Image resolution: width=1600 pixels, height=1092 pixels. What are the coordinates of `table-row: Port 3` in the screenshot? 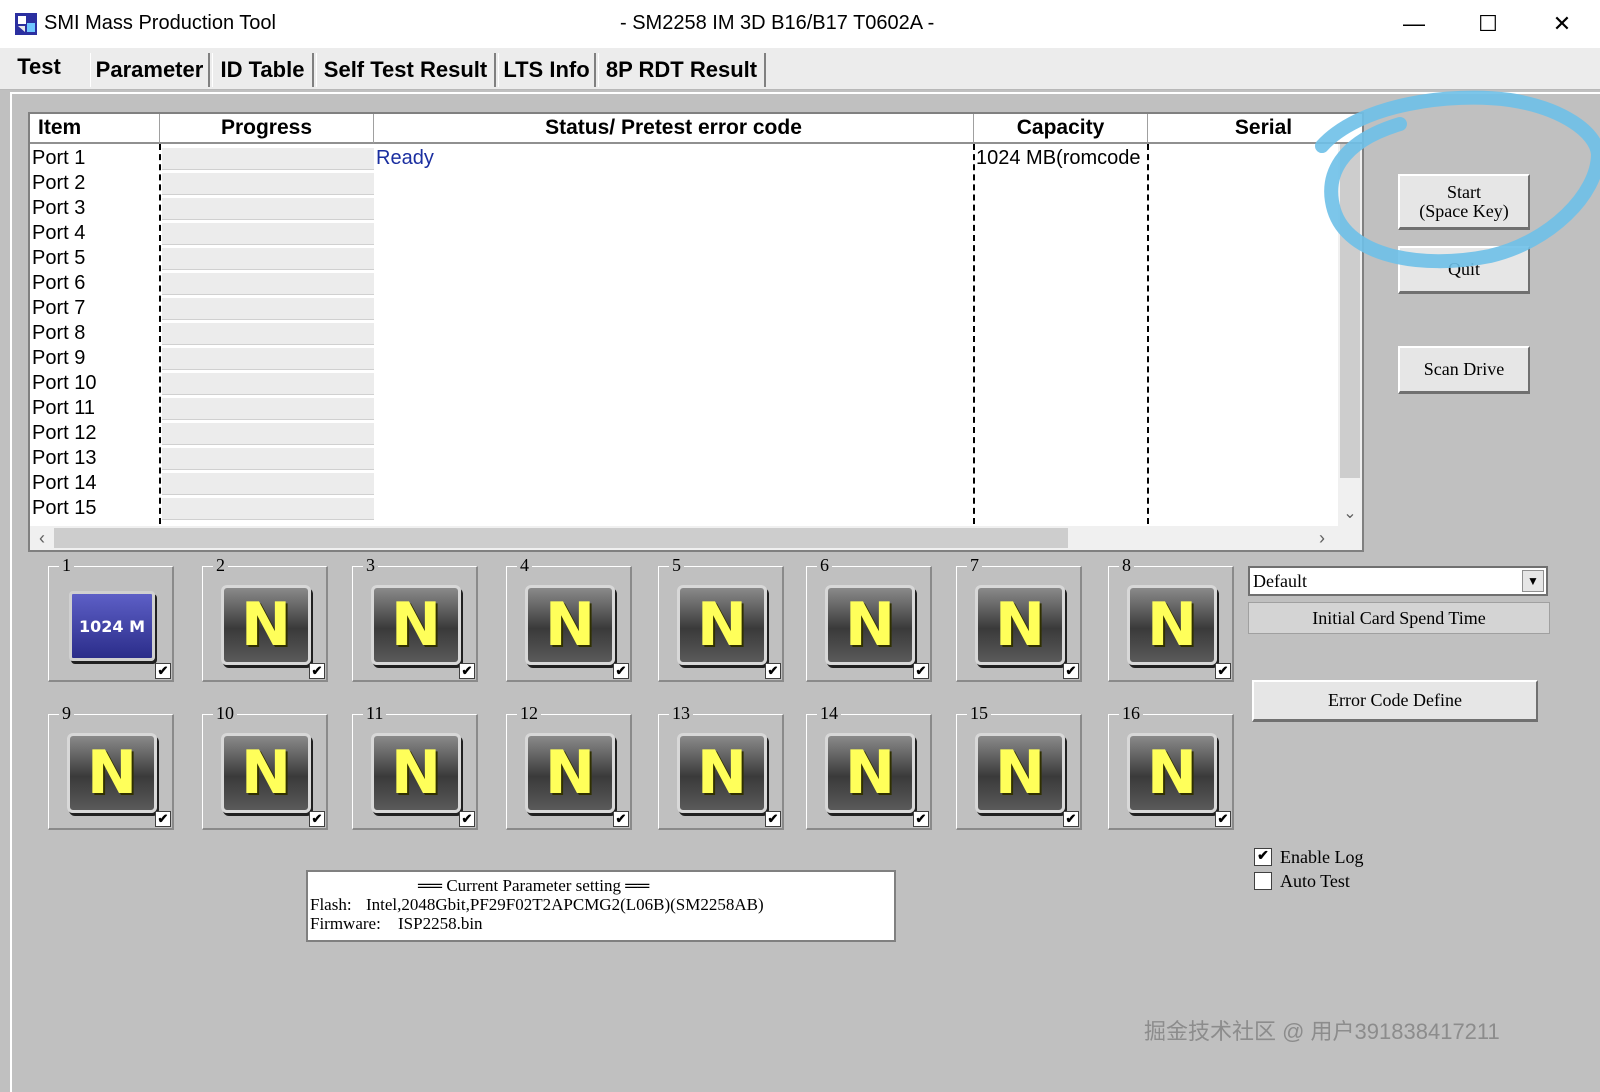 It's located at (685, 208).